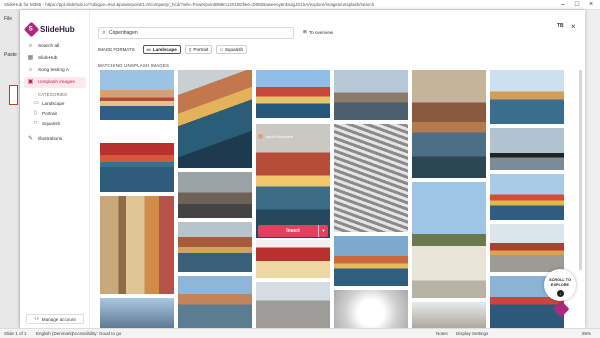 The image size is (600, 338). I want to click on to-overview-link: ⊞ To overview, so click(318, 32).